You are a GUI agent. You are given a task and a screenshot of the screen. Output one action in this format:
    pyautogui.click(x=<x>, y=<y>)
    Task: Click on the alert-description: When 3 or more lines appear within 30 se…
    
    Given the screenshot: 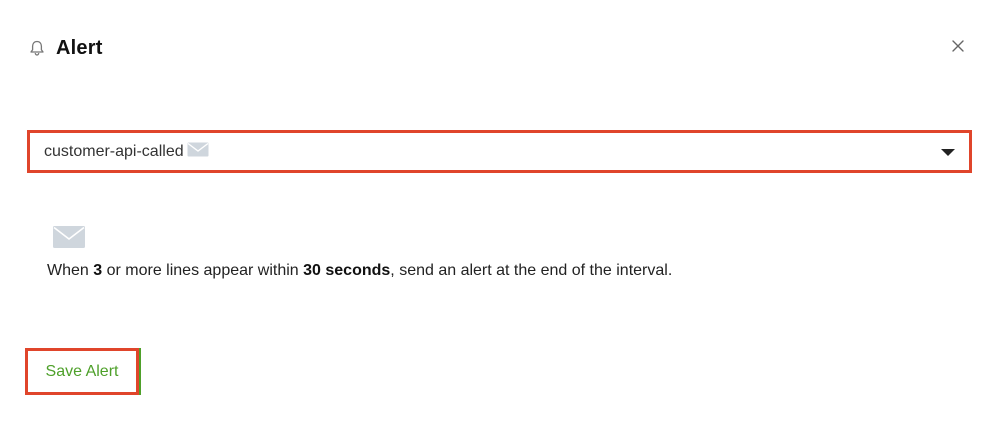 What is the action you would take?
    pyautogui.click(x=359, y=271)
    